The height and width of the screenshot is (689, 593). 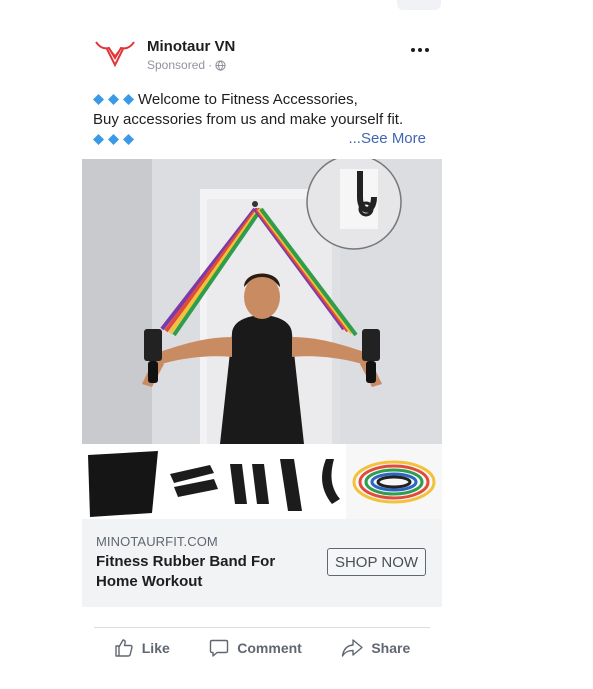 I want to click on truncated-description, so click(x=161, y=595).